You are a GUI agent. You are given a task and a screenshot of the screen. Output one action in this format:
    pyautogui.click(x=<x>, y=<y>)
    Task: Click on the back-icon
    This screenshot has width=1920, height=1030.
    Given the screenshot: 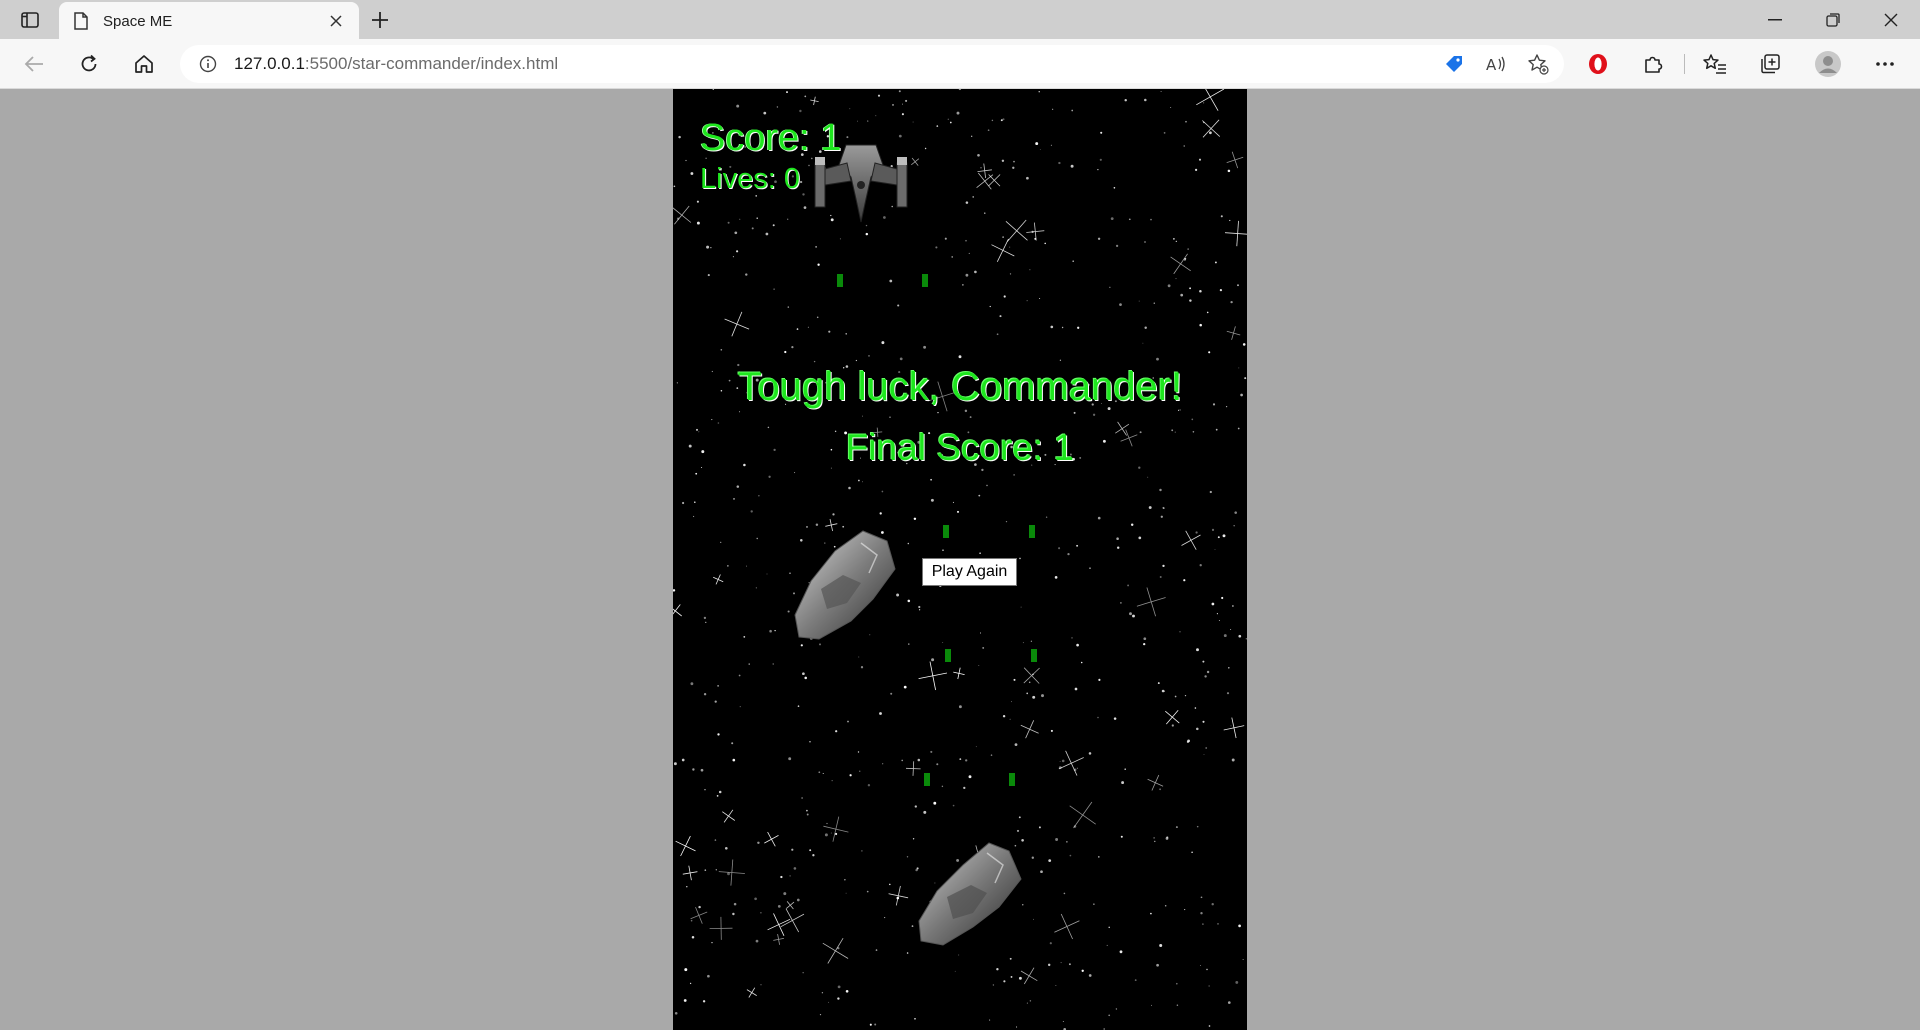 What is the action you would take?
    pyautogui.click(x=34, y=64)
    